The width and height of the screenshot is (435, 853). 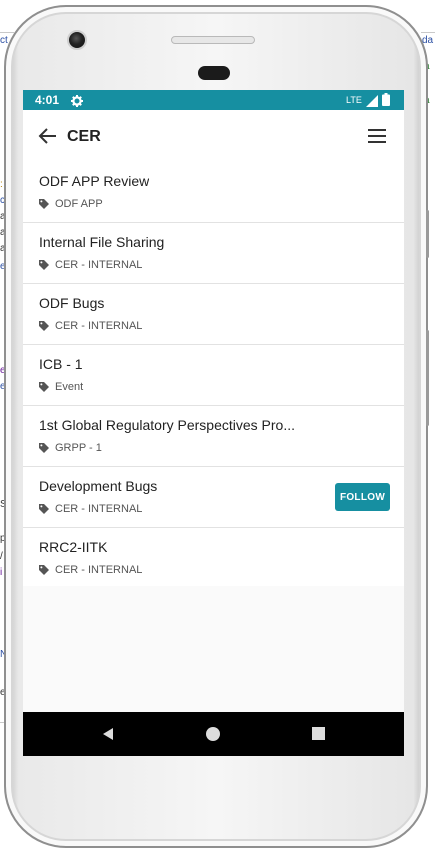 What do you see at coordinates (213, 649) in the screenshot?
I see `empty-space` at bounding box center [213, 649].